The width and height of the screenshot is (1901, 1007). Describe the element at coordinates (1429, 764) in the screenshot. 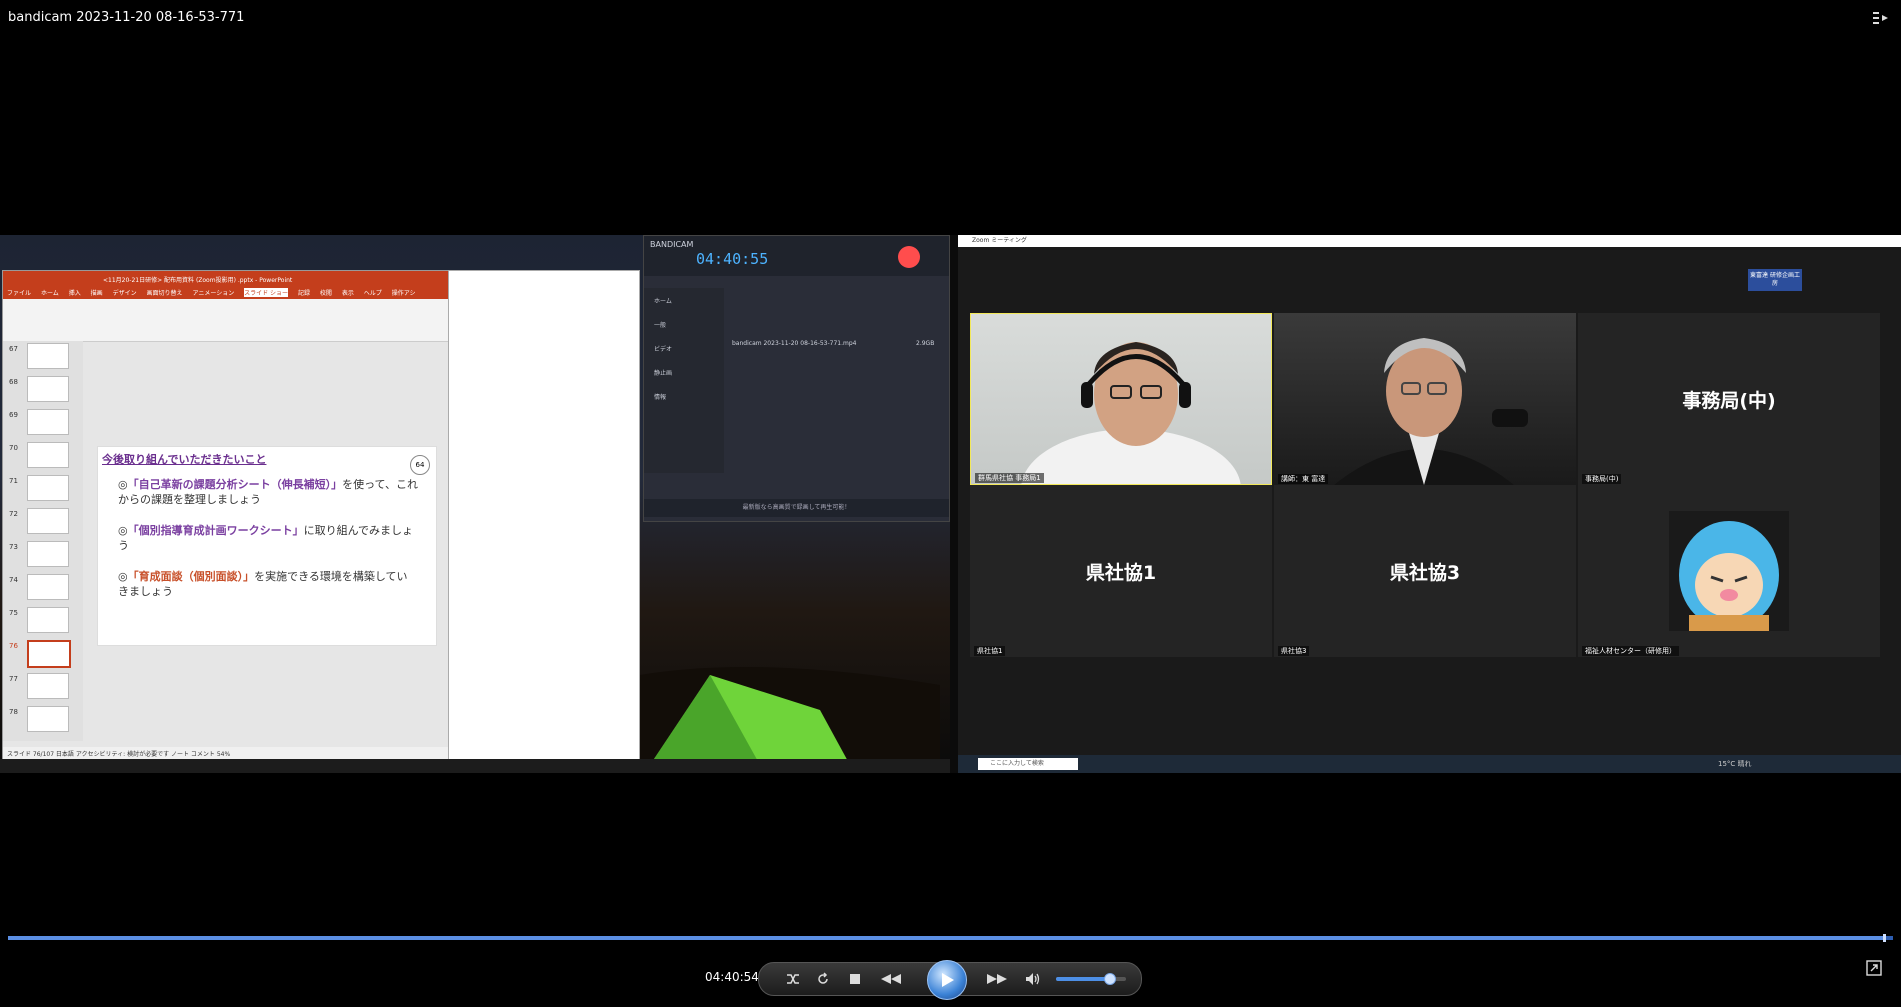

I see `windows-taskbar-right: ここに入力して検索 15°C 晴れ` at that location.